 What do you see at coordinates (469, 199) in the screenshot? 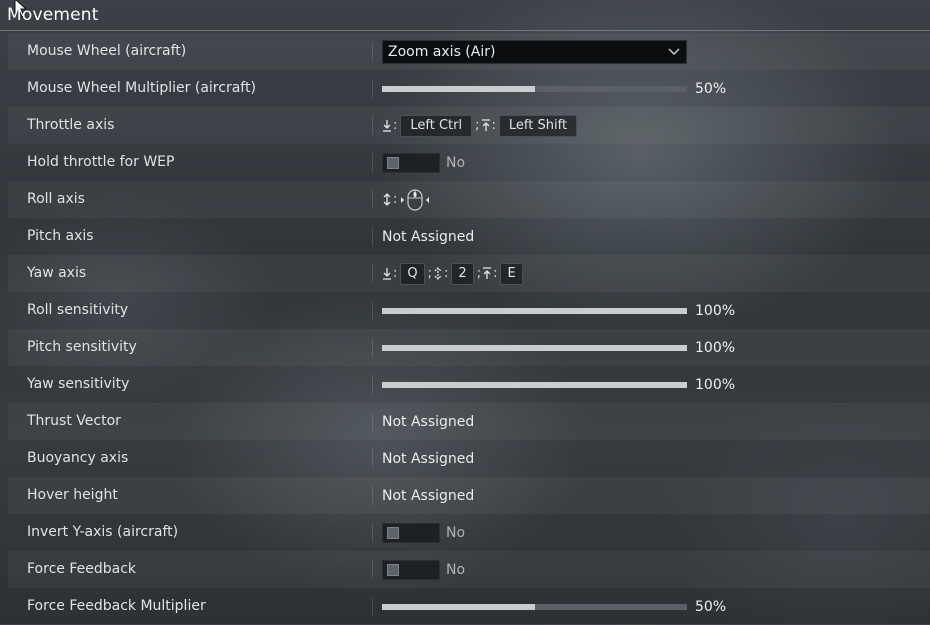
I see `setting-row-roll-axis: Roll axis :` at bounding box center [469, 199].